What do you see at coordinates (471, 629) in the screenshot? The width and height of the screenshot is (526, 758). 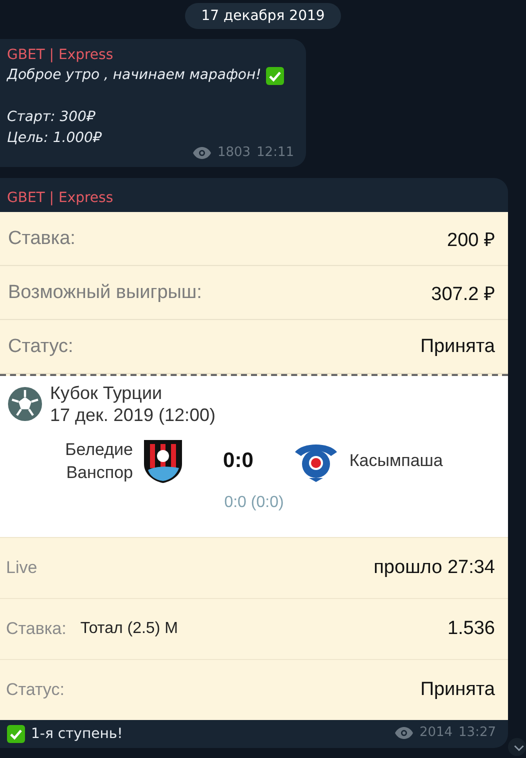 I see `field-value: 1.536` at bounding box center [471, 629].